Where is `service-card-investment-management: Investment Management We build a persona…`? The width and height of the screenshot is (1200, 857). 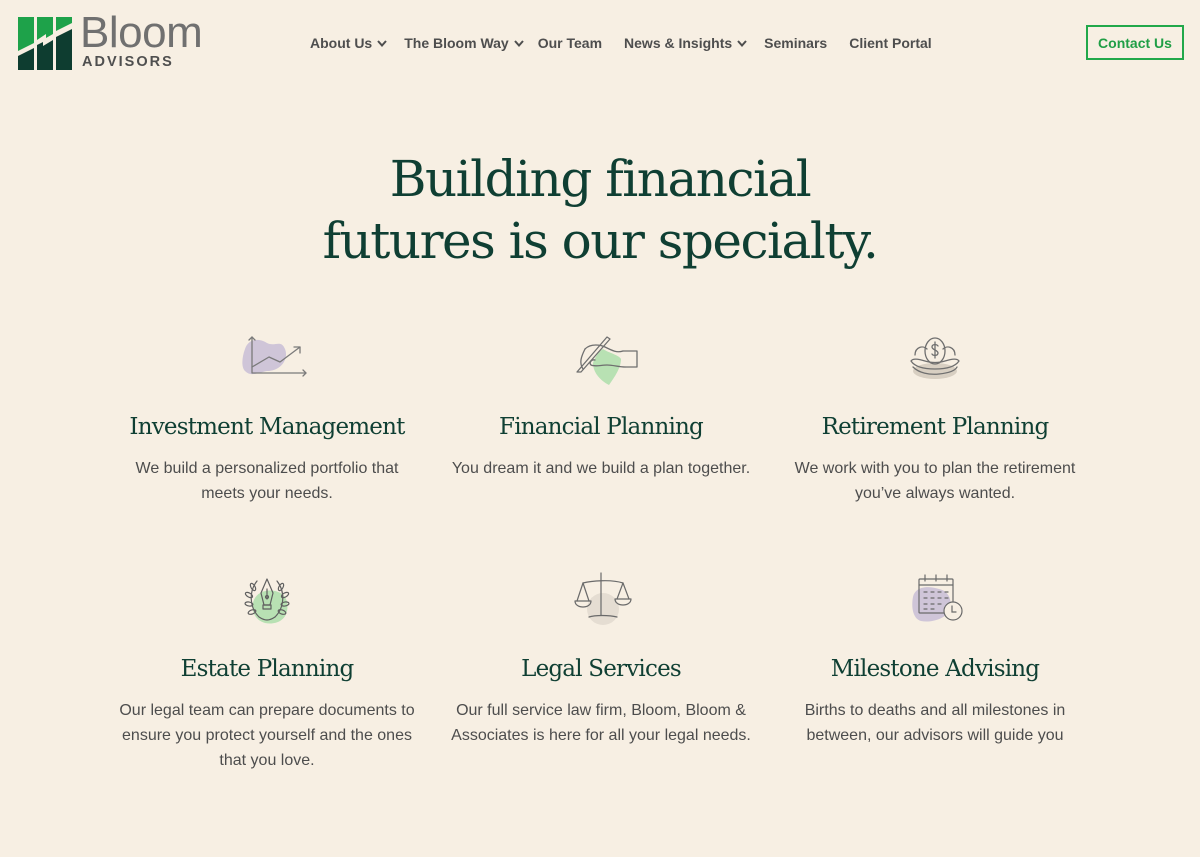
service-card-investment-management: Investment Management We build a persona… is located at coordinates (267, 446).